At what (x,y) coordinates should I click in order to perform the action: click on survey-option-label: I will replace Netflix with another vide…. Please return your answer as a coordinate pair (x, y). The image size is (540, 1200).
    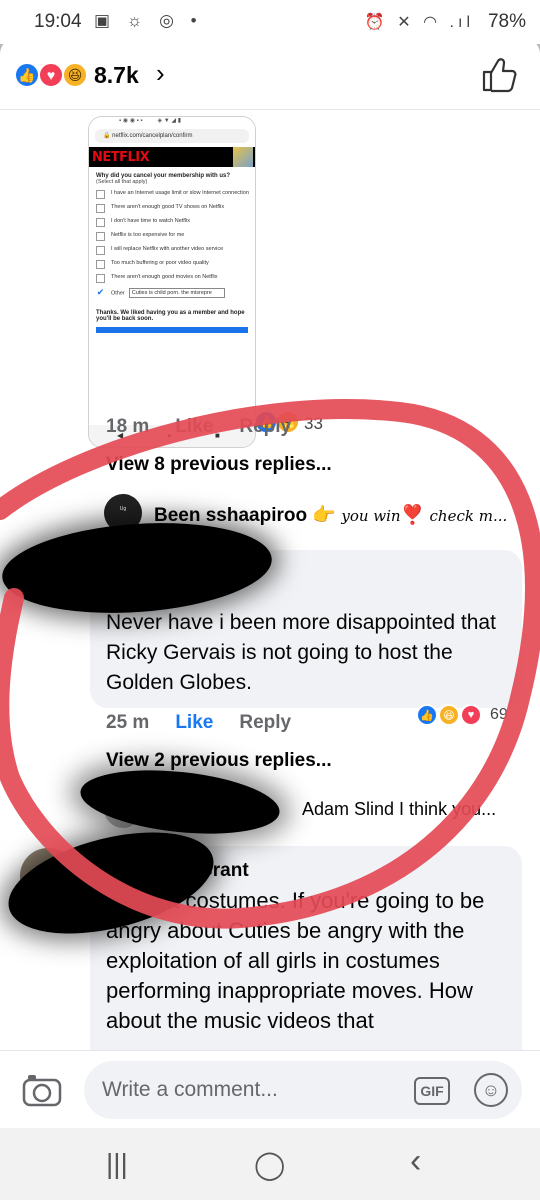
    Looking at the image, I should click on (167, 249).